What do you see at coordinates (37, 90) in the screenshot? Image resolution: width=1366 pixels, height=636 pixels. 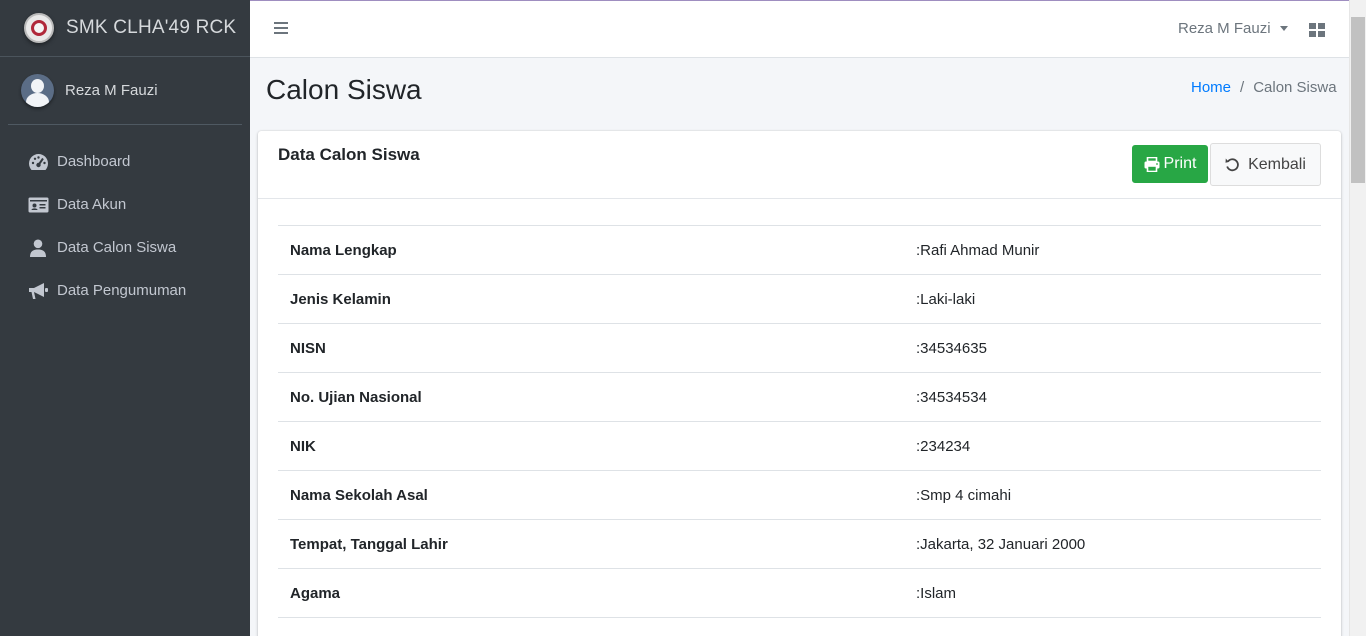 I see `avatar` at bounding box center [37, 90].